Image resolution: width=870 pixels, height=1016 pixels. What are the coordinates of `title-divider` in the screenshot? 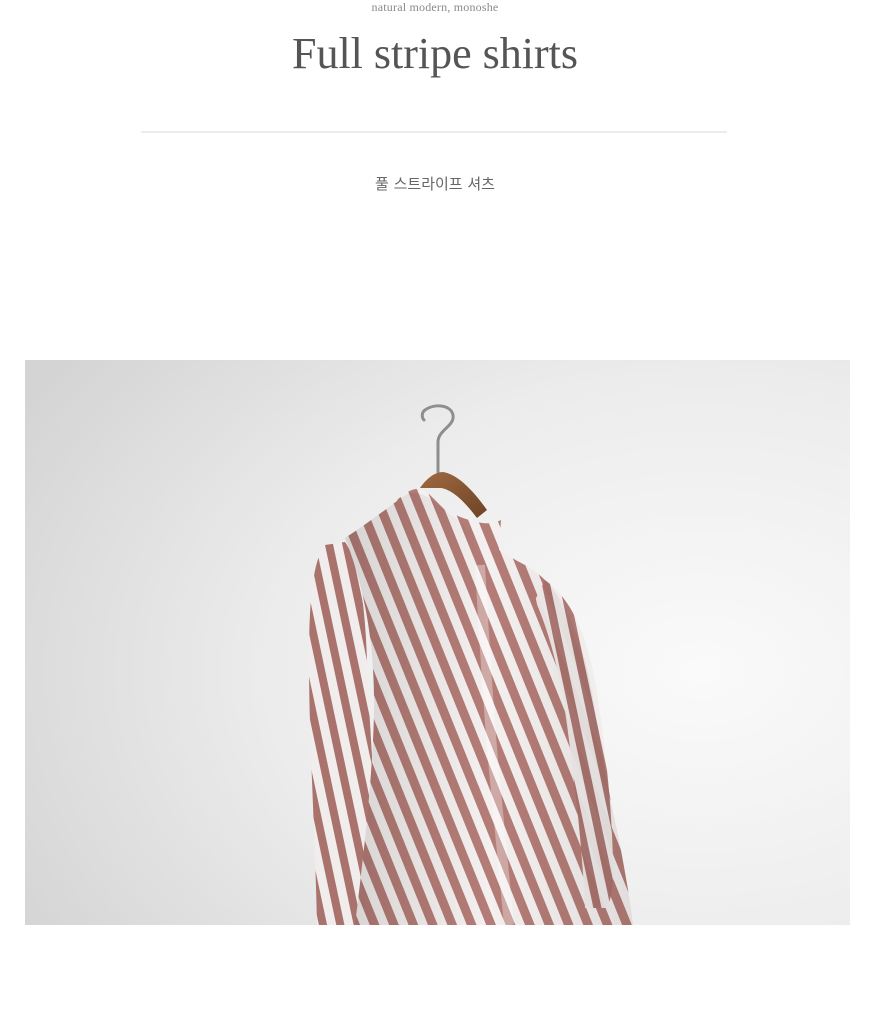 It's located at (434, 132).